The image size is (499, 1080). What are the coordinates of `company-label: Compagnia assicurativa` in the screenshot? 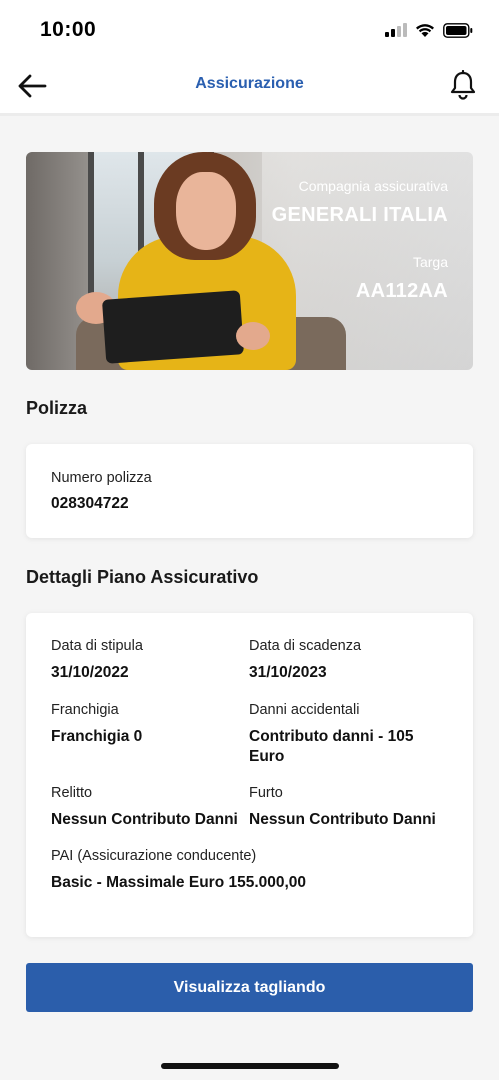 It's located at (373, 186).